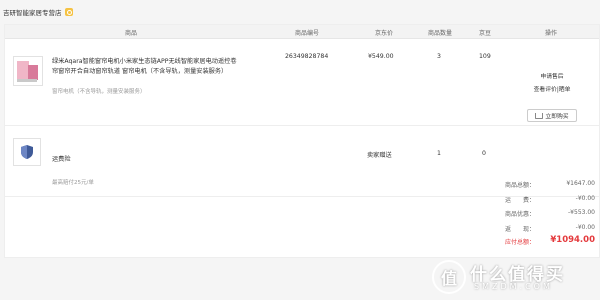 Image resolution: width=600 pixels, height=300 pixels. What do you see at coordinates (28, 71) in the screenshot?
I see `product-thumbnail` at bounding box center [28, 71].